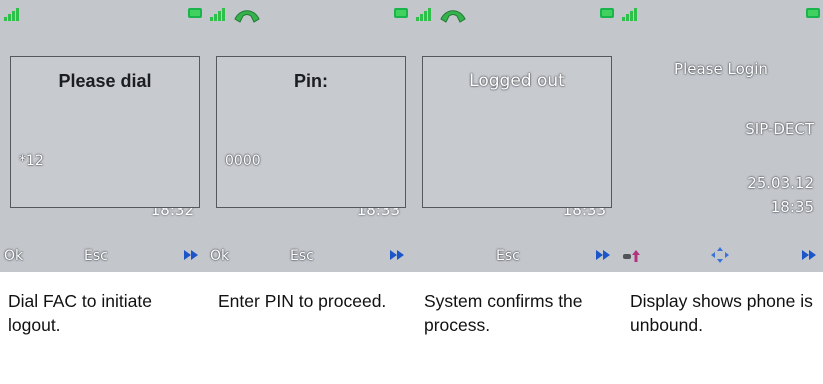 Image resolution: width=823 pixels, height=384 pixels. What do you see at coordinates (105, 132) in the screenshot?
I see `dial-dialog: Please dial *12` at bounding box center [105, 132].